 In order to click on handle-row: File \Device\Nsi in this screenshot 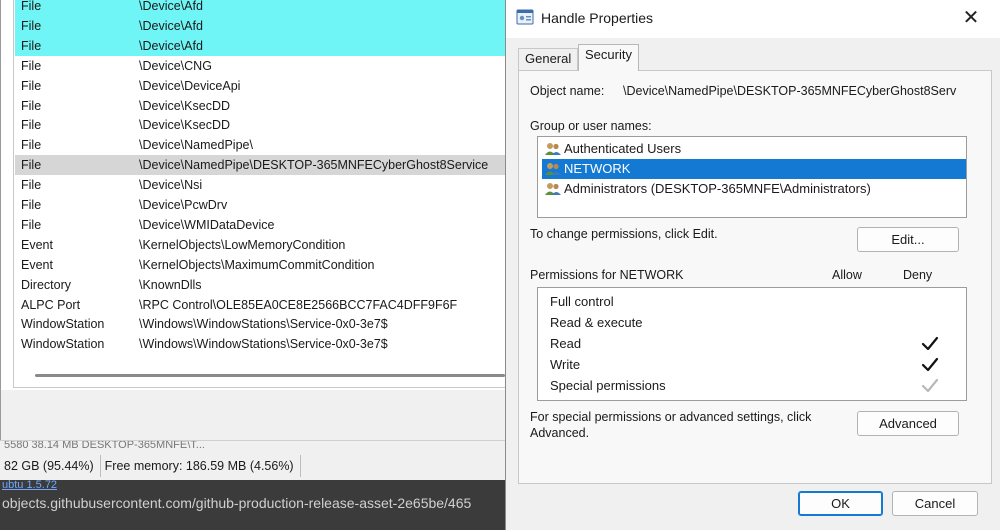, I will do `click(260, 185)`.